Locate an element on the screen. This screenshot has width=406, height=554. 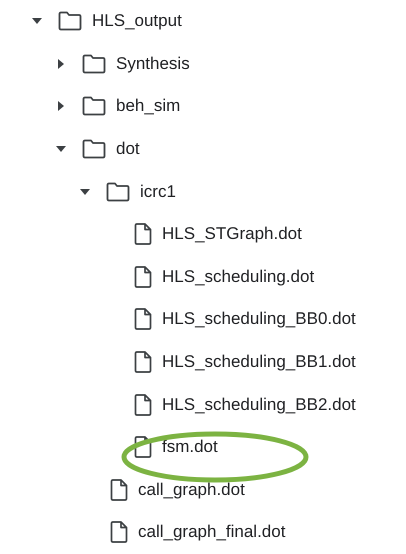
file-name: HLS_STGraph.dot is located at coordinates (232, 234).